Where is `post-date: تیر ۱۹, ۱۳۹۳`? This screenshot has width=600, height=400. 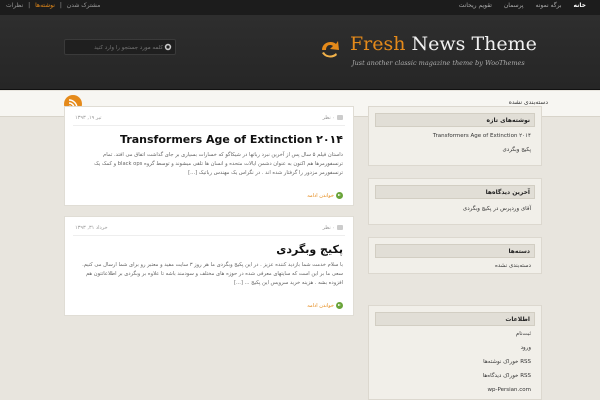
post-date: تیر ۱۹, ۱۳۹۳ is located at coordinates (88, 118).